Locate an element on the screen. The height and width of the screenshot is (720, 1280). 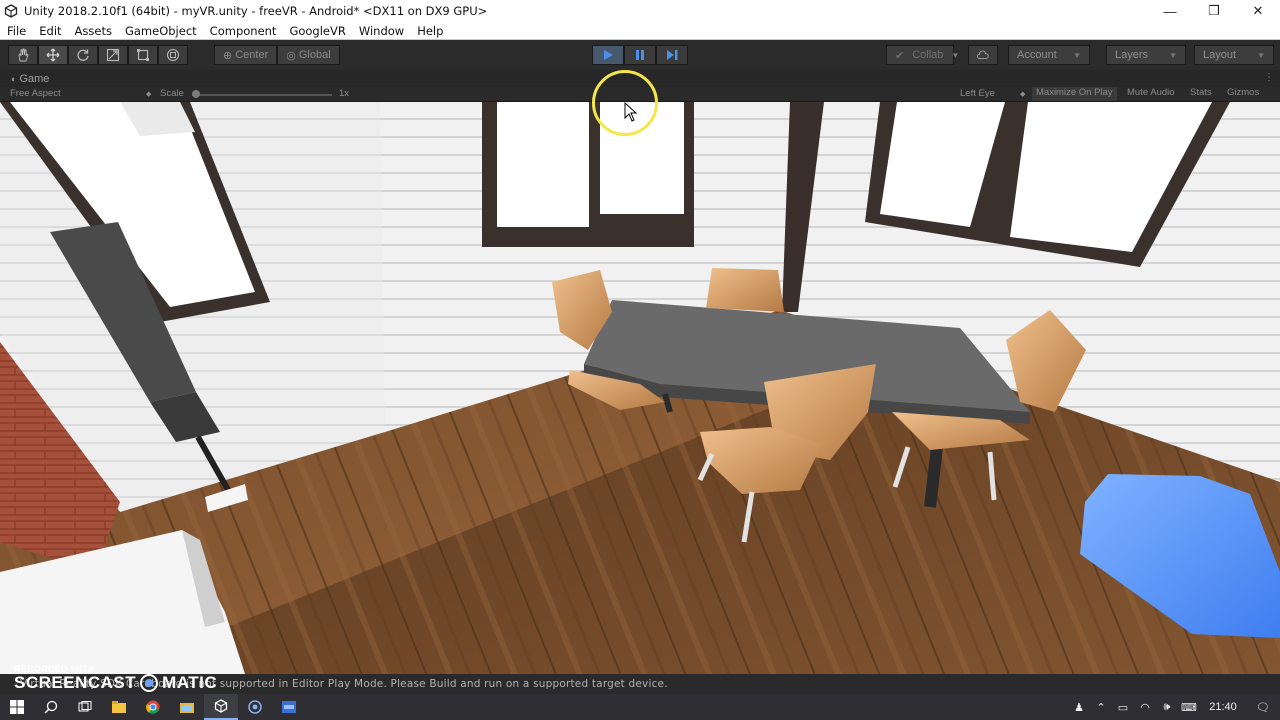
mute-audio-toggle: Mute Audio is located at coordinates (1151, 94).